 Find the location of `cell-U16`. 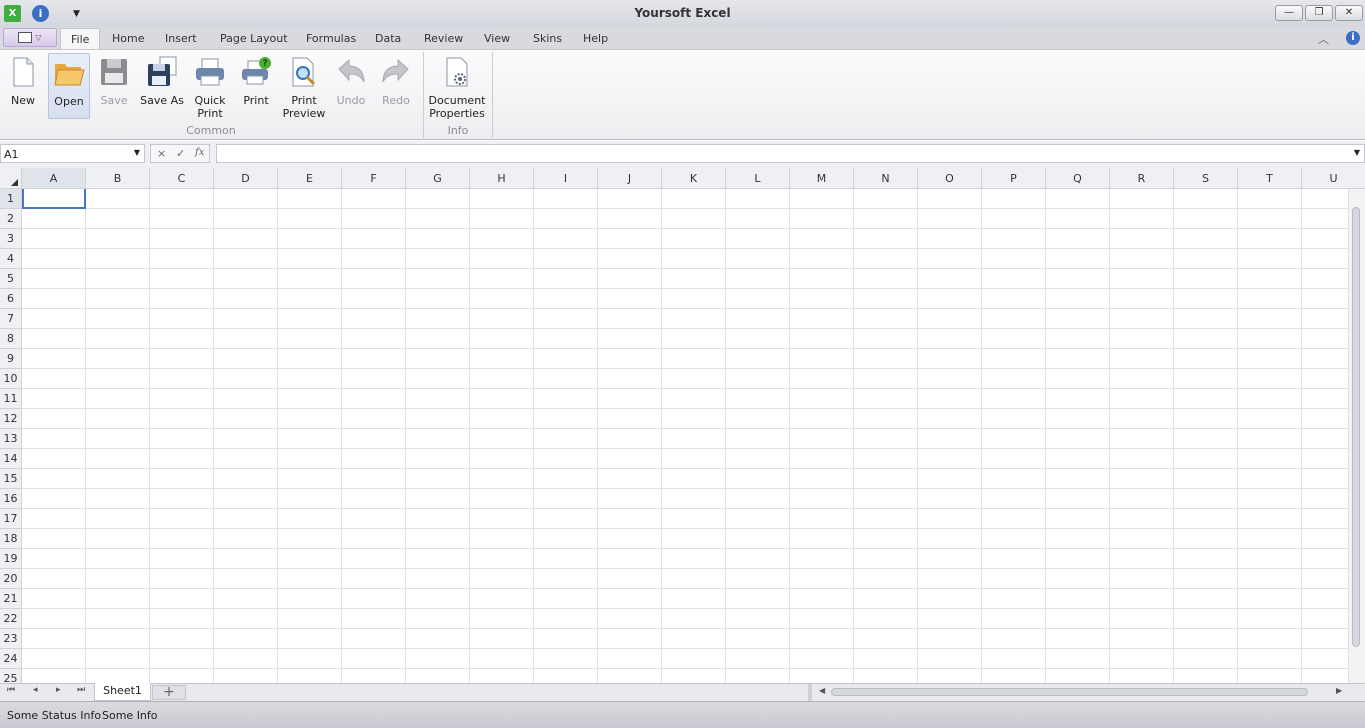

cell-U16 is located at coordinates (1325, 499).